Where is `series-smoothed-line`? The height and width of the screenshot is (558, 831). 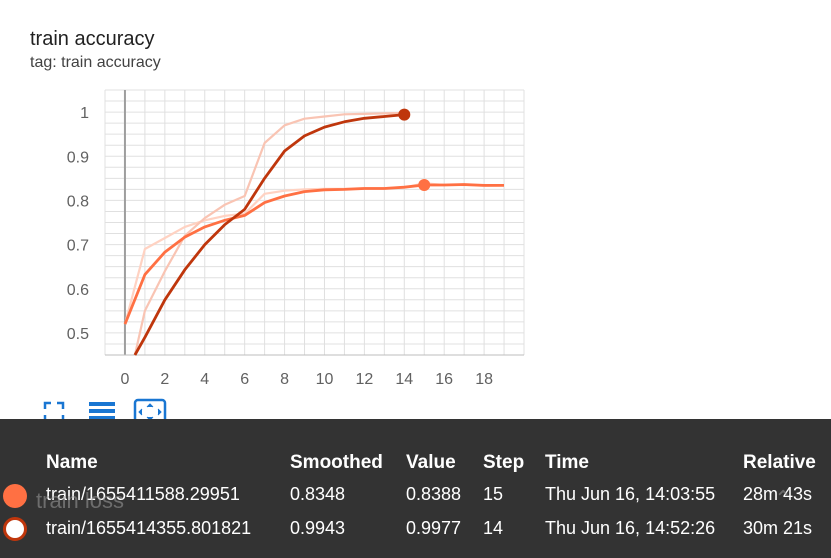
series-smoothed-line is located at coordinates (313, 254).